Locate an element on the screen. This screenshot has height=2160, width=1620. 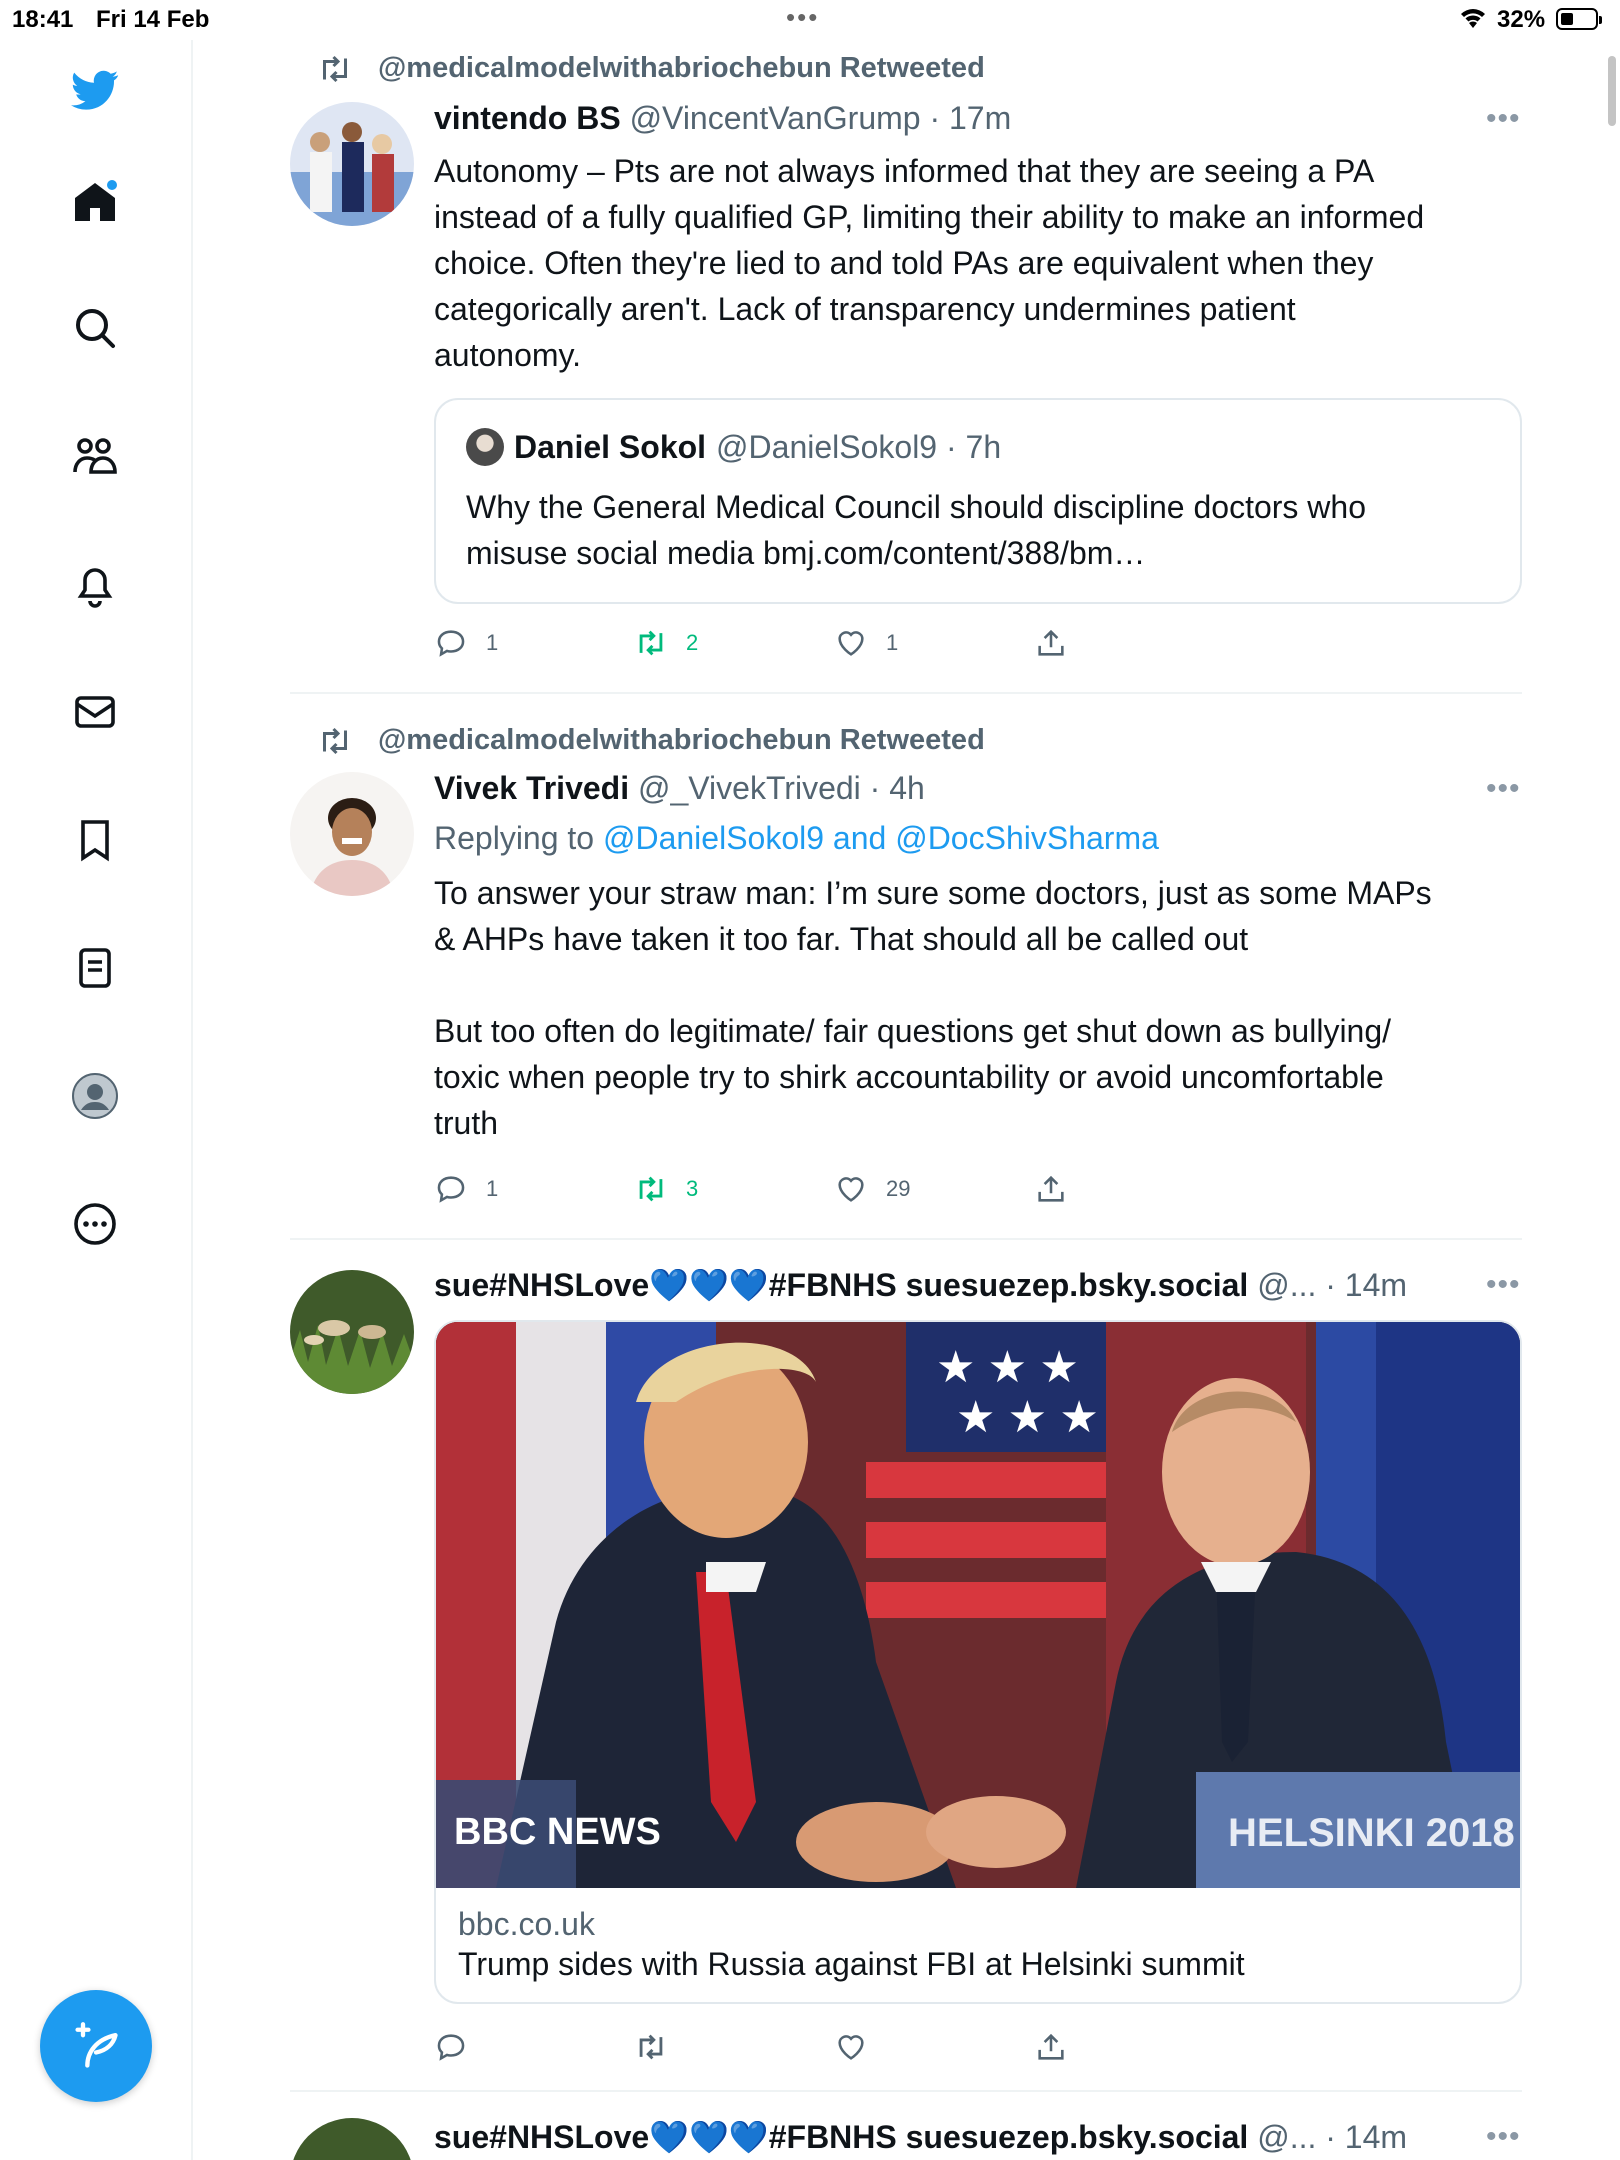
like-count: 1 is located at coordinates (892, 642).